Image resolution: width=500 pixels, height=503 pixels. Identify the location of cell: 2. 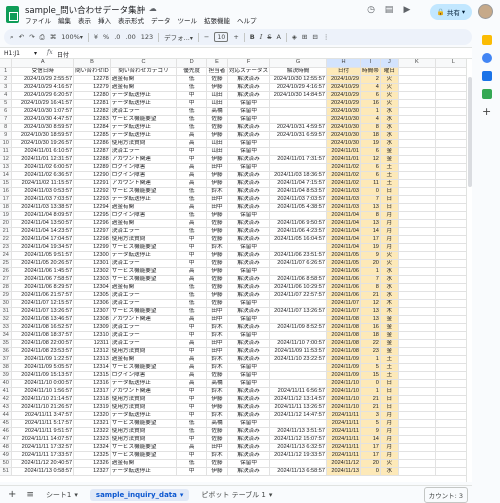
(370, 79).